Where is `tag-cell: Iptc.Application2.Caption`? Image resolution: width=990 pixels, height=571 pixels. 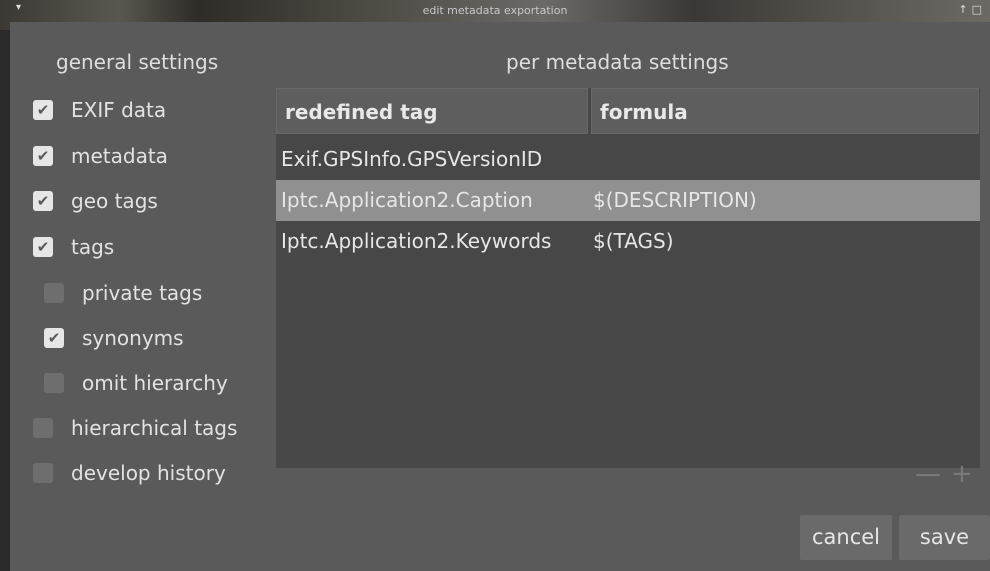 tag-cell: Iptc.Application2.Caption is located at coordinates (407, 200).